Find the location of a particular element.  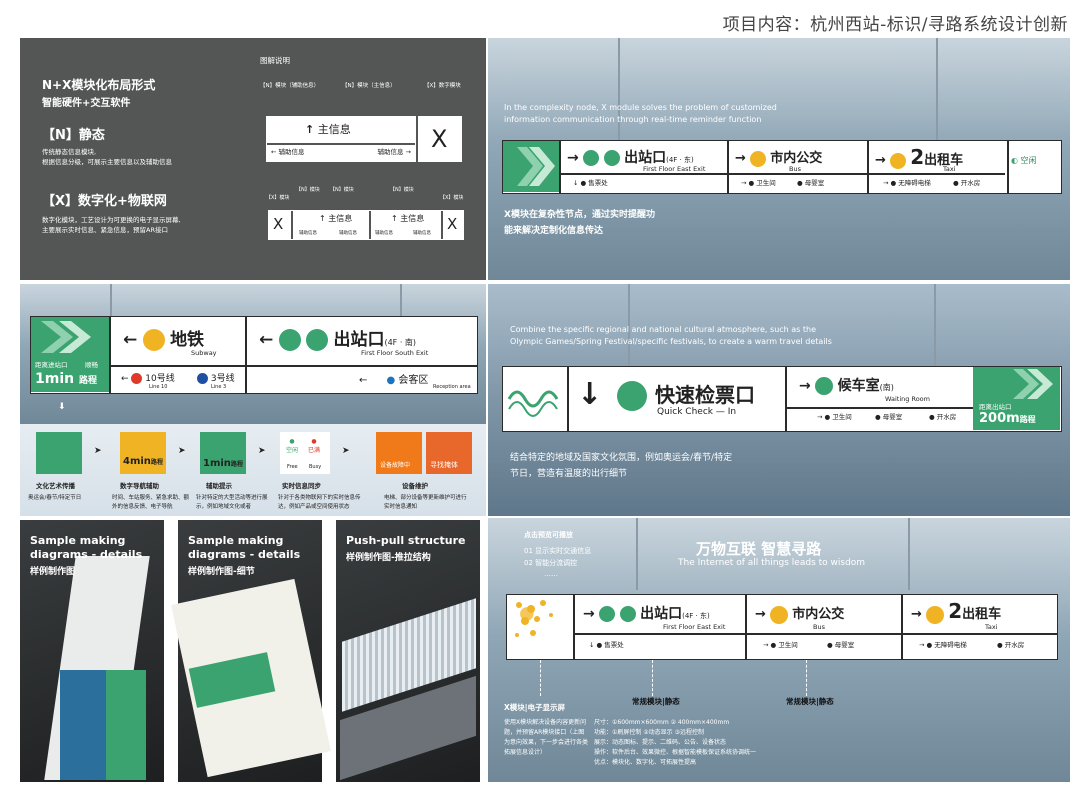

n-module-desc-1: 传统静态信息模块, is located at coordinates (69, 152).